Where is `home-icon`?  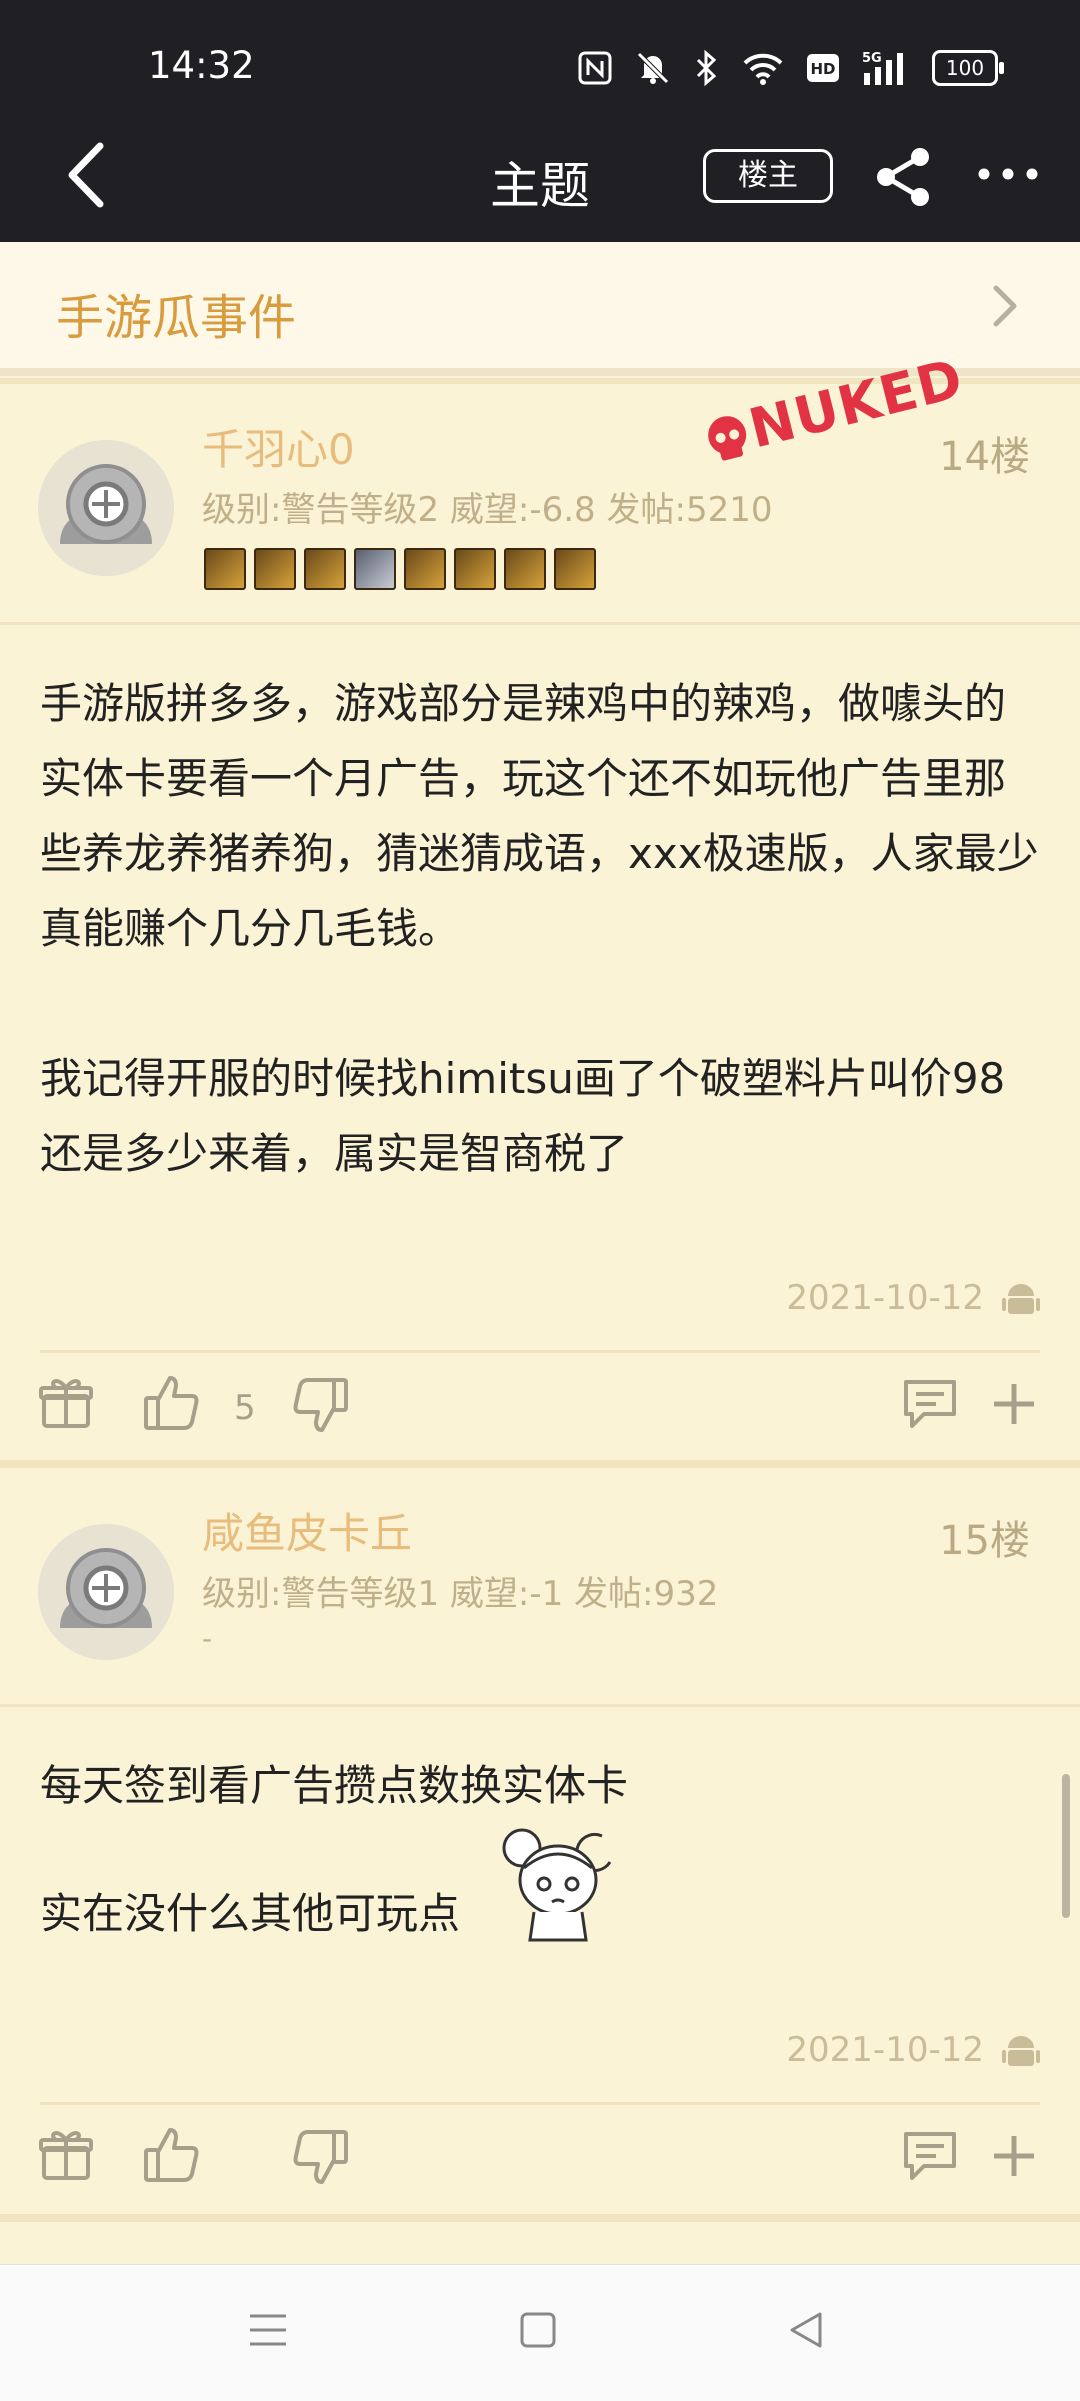 home-icon is located at coordinates (538, 2330).